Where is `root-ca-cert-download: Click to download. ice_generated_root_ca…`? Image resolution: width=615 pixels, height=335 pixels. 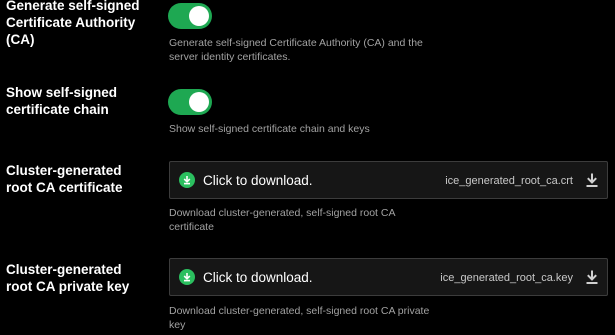 root-ca-cert-download: Click to download. ice_generated_root_ca… is located at coordinates (388, 180).